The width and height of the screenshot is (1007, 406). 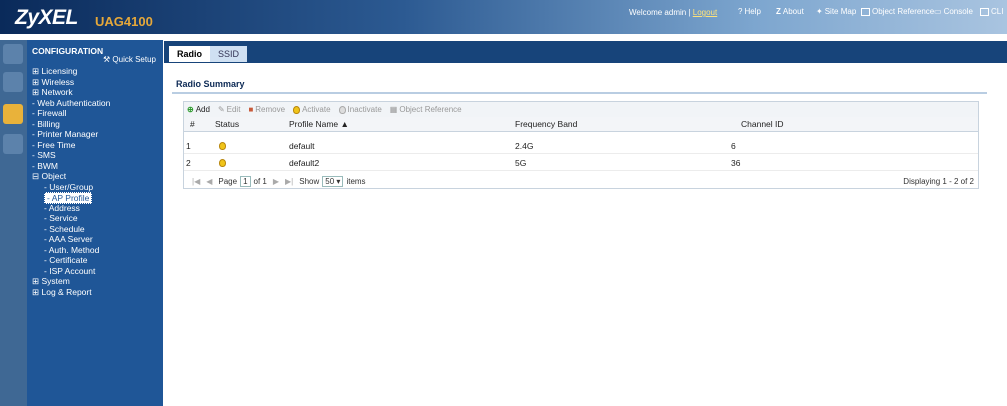 What do you see at coordinates (52, 92) in the screenshot?
I see `sidebar-item-network: ⊞ Network` at bounding box center [52, 92].